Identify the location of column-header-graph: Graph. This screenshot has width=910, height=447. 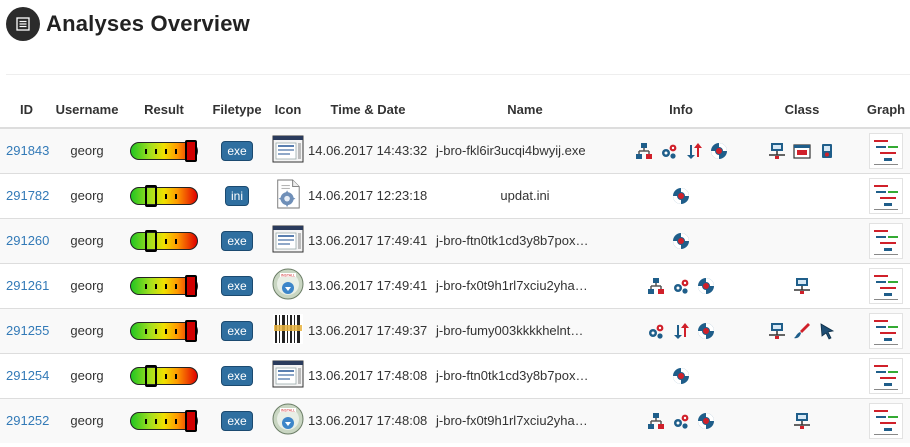
(886, 110).